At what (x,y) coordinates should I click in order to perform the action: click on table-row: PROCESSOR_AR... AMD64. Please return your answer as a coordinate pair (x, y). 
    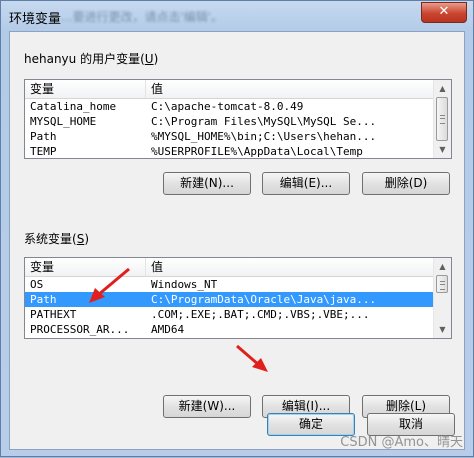
    Looking at the image, I should click on (230, 329).